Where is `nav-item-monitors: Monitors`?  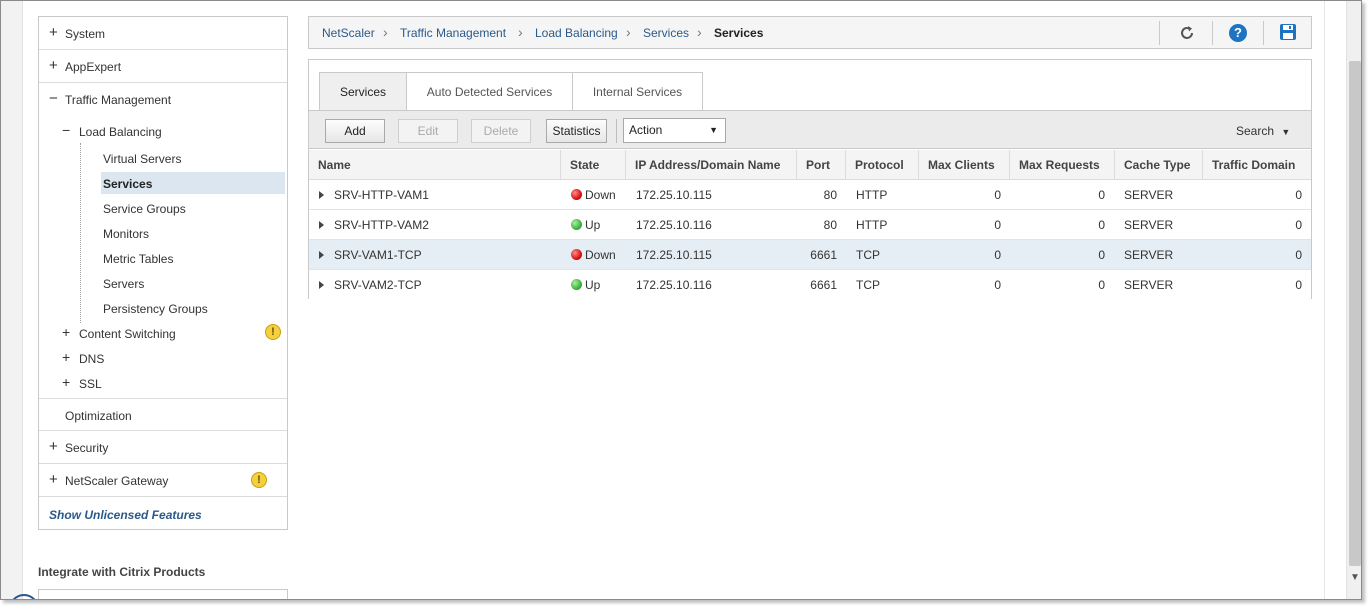
nav-item-monitors: Monitors is located at coordinates (163, 234).